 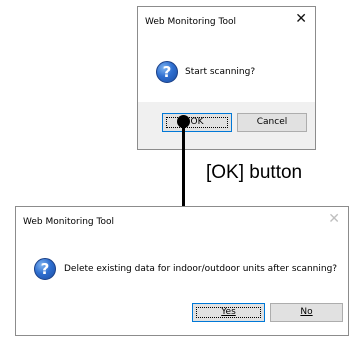 What do you see at coordinates (182, 315) in the screenshot?
I see `dialog-footer: Yes No` at bounding box center [182, 315].